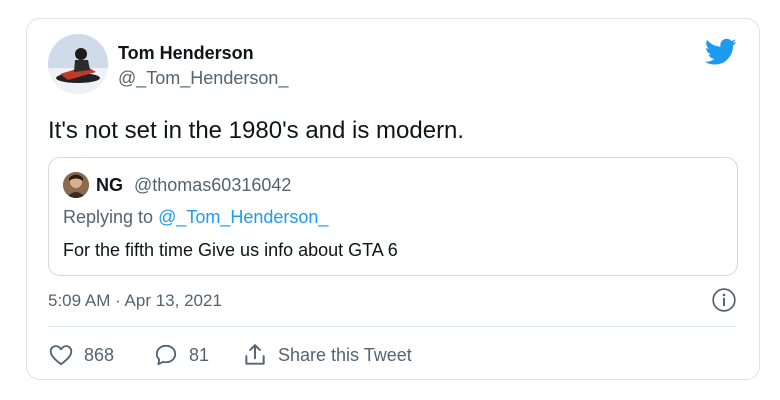 The width and height of the screenshot is (780, 400). Describe the element at coordinates (243, 217) in the screenshot. I see `replying-mention-link: @_Tom_Henderson_` at that location.